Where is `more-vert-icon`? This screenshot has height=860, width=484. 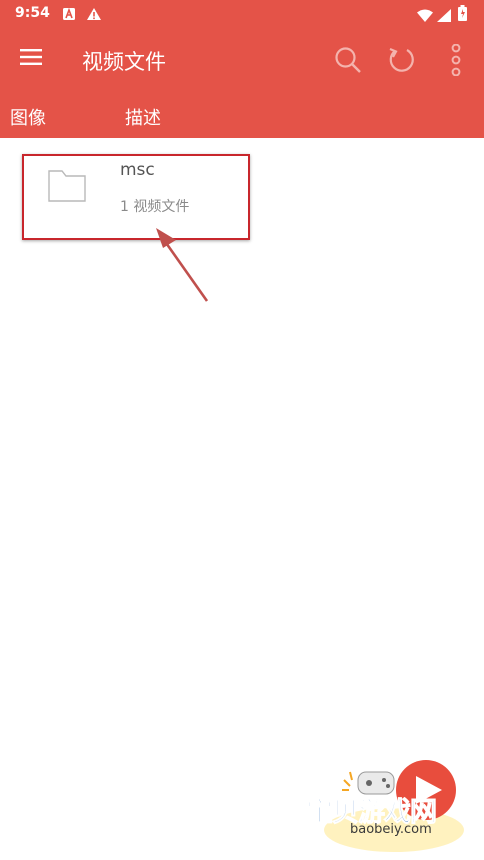
more-vert-icon is located at coordinates (456, 61).